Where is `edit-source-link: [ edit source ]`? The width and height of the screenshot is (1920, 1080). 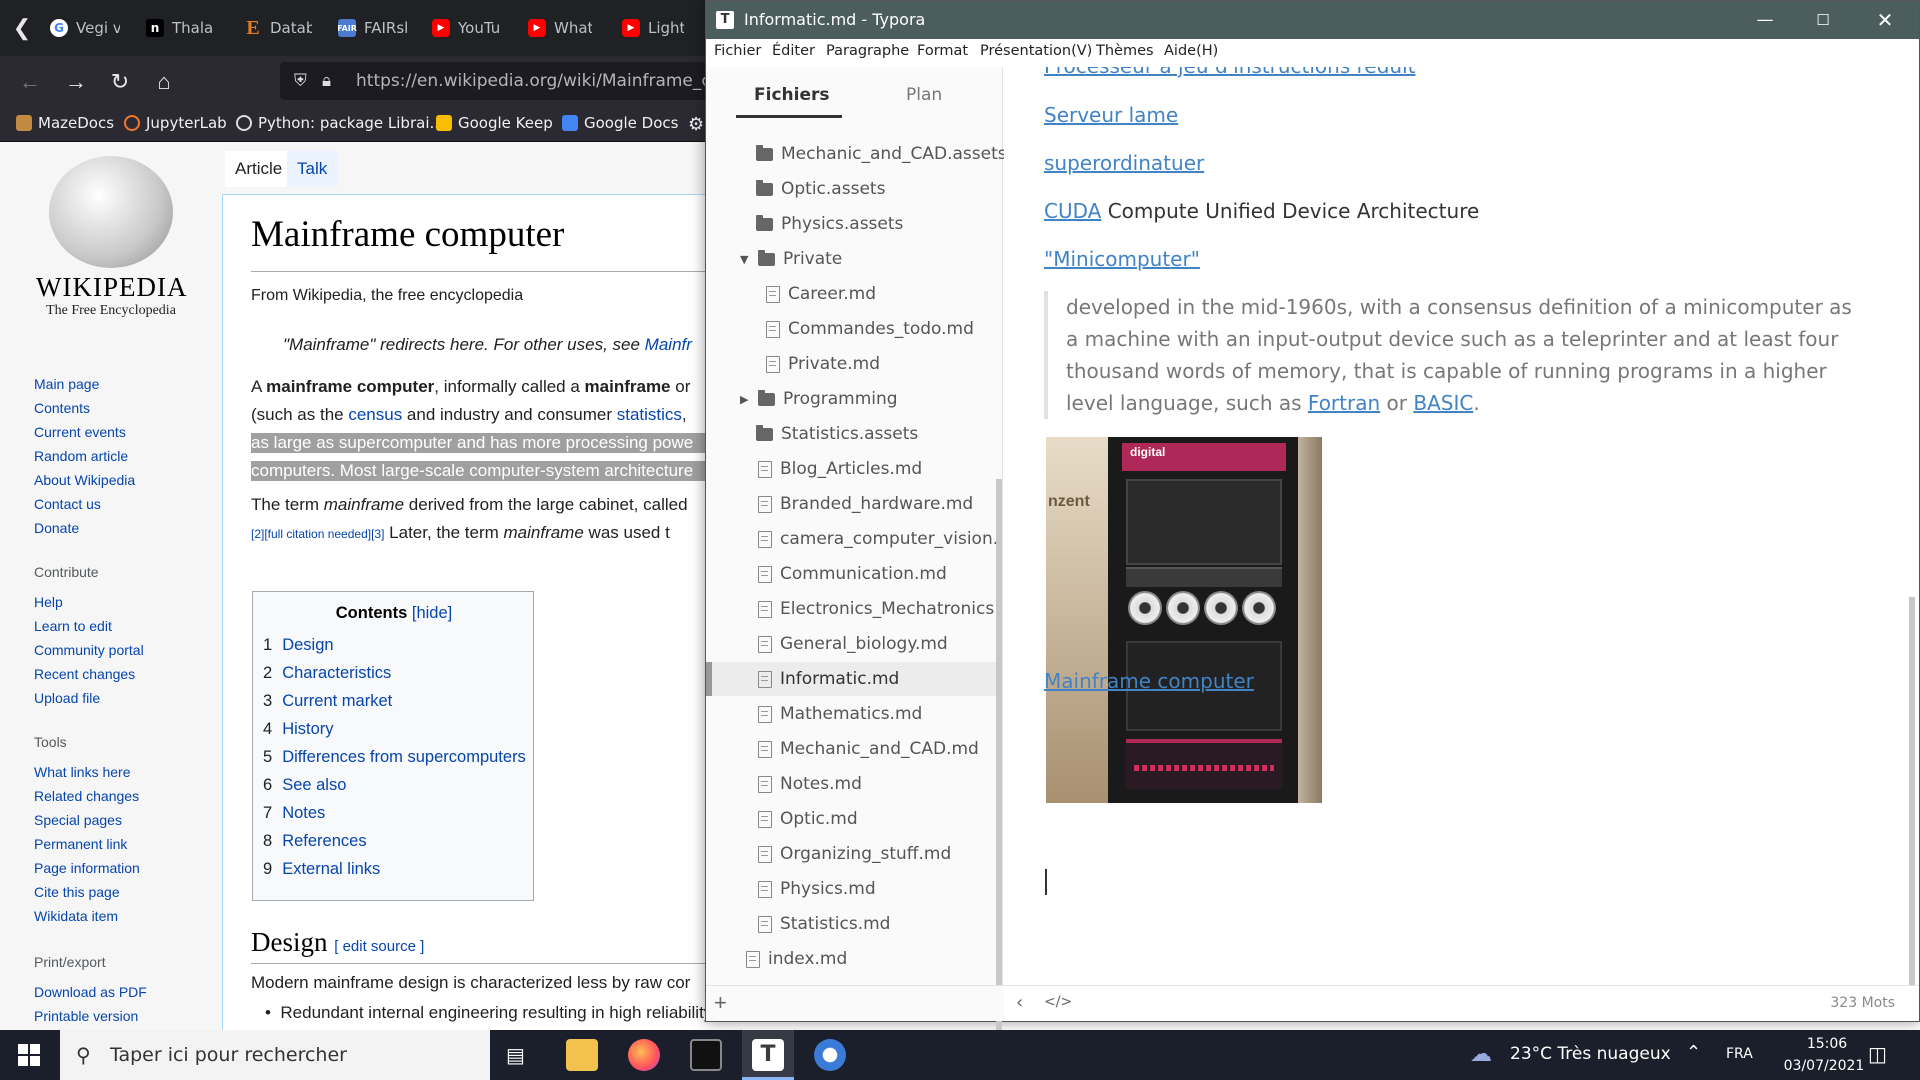
edit-source-link: [ edit source ] is located at coordinates (379, 946).